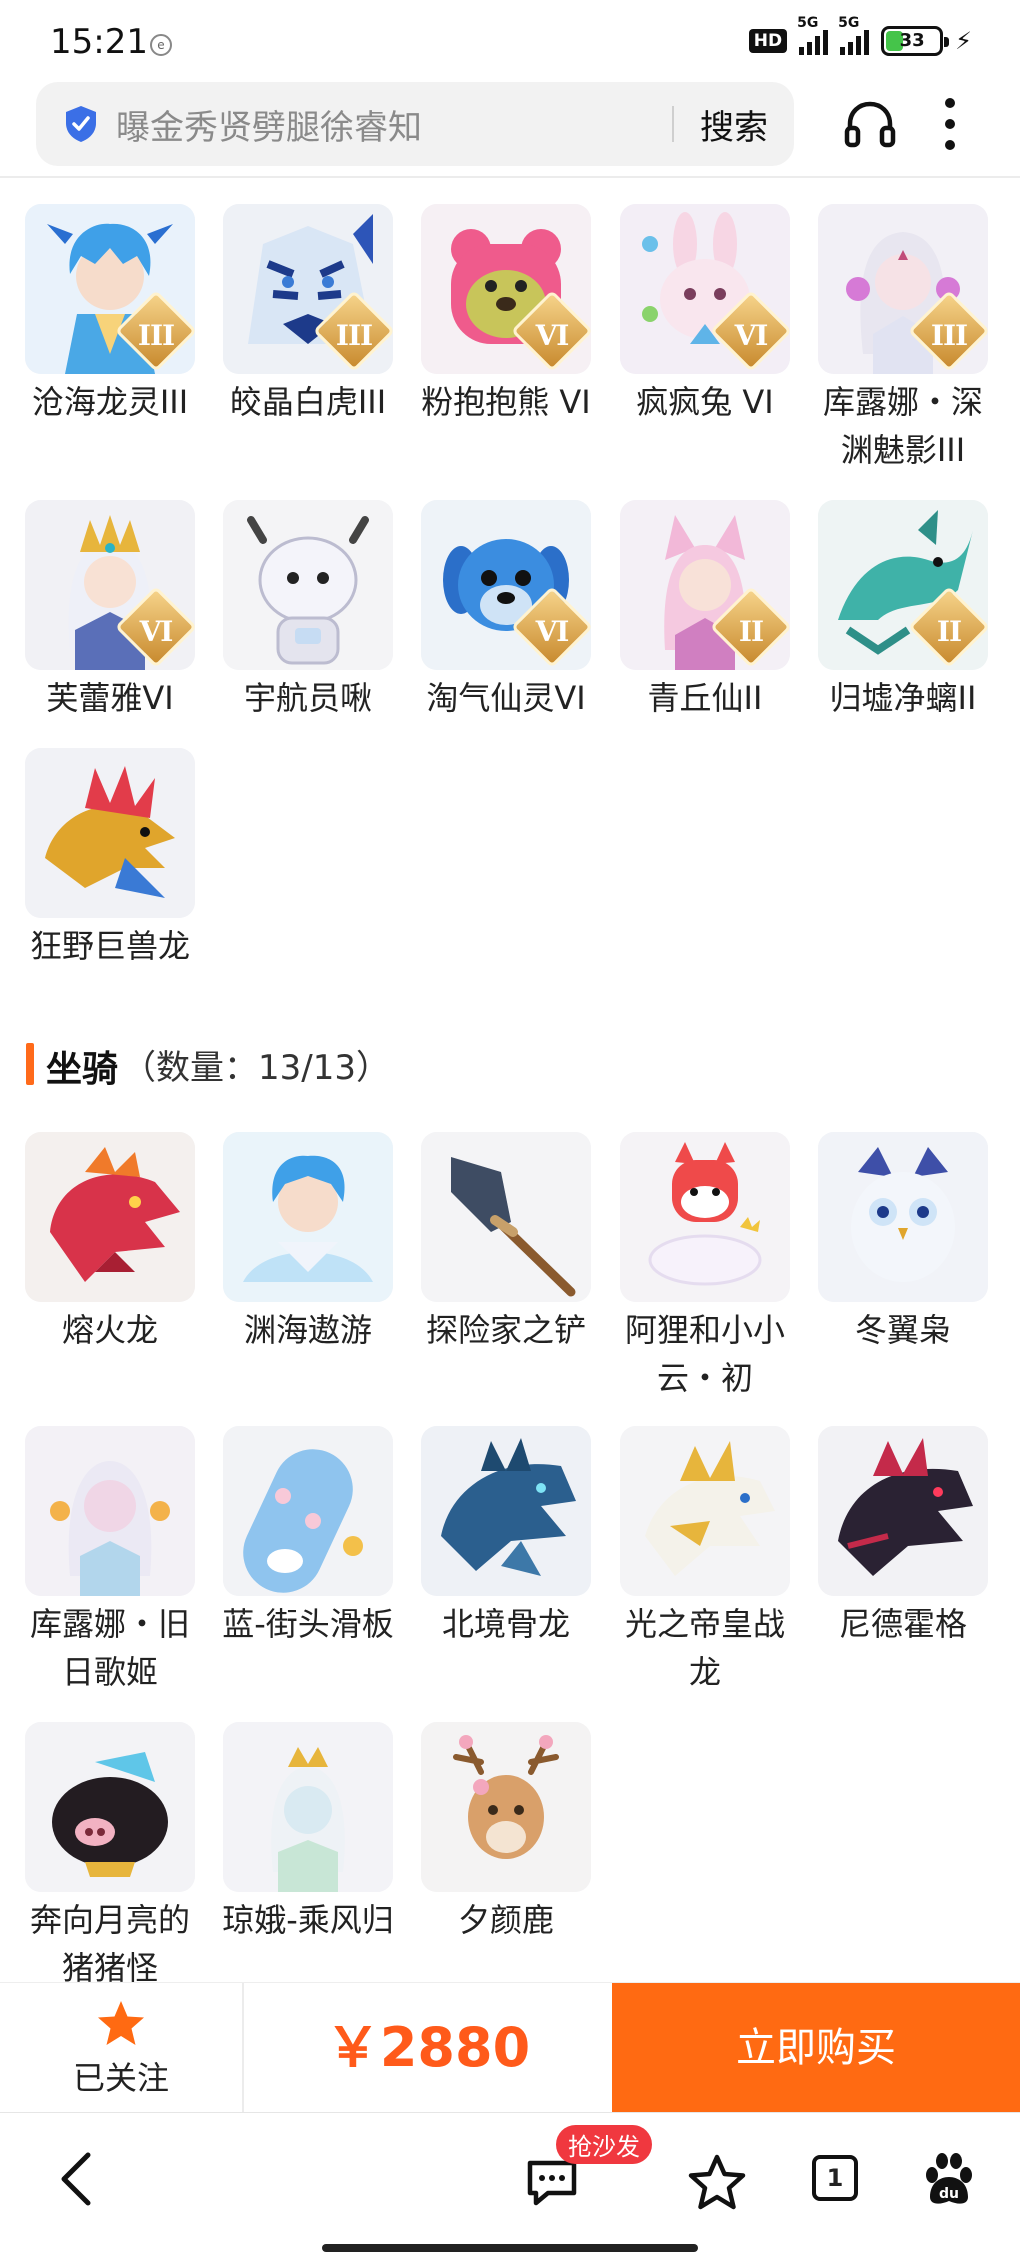 The image size is (1020, 2267). Describe the element at coordinates (949, 2194) in the screenshot. I see `svg-text: du` at that location.